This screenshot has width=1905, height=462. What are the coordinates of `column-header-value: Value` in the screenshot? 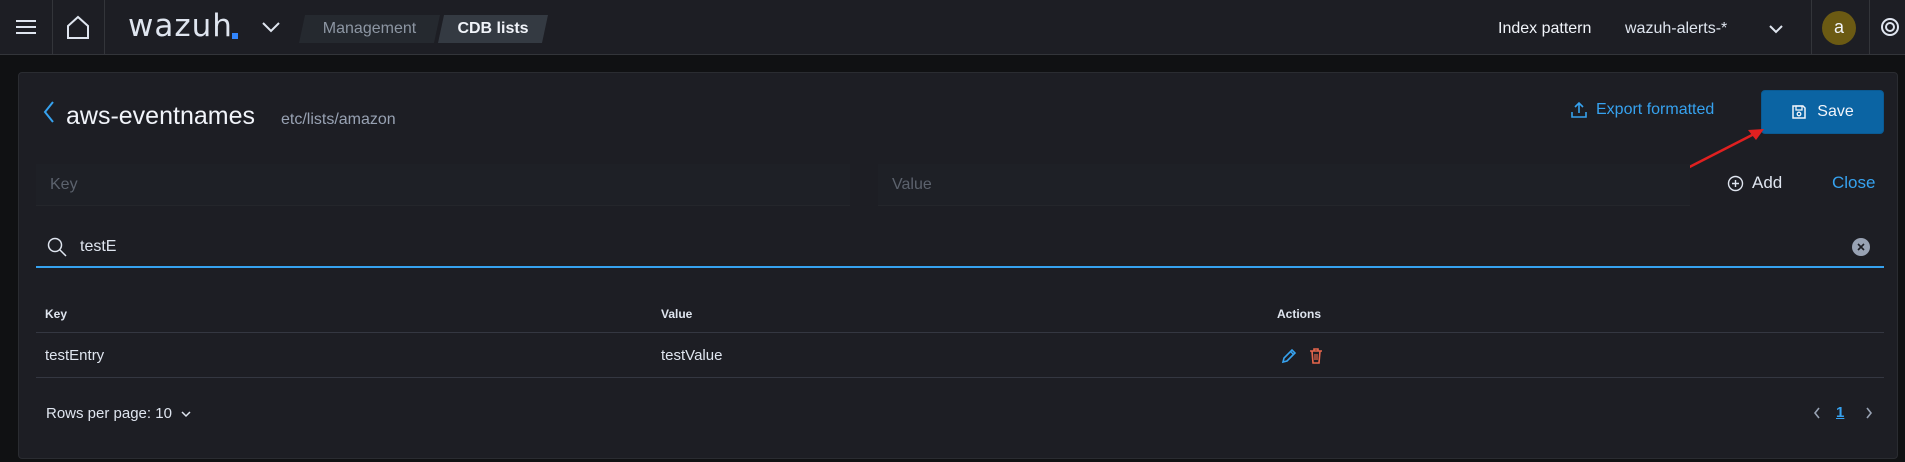 It's located at (676, 314).